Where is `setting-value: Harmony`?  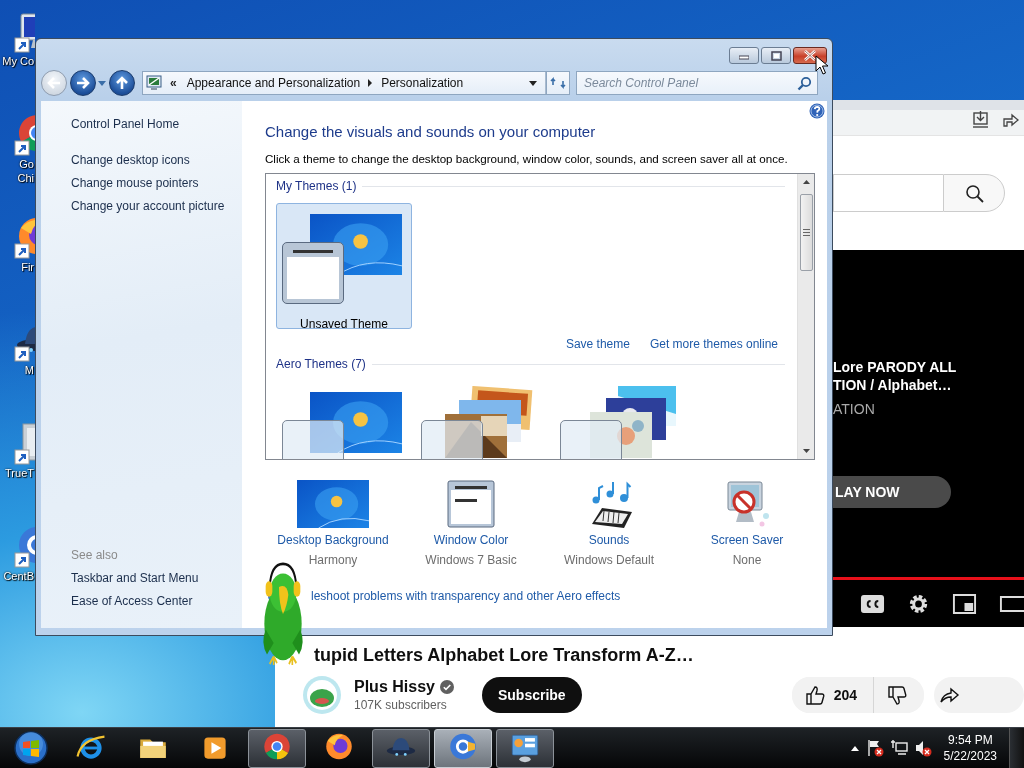 setting-value: Harmony is located at coordinates (333, 560).